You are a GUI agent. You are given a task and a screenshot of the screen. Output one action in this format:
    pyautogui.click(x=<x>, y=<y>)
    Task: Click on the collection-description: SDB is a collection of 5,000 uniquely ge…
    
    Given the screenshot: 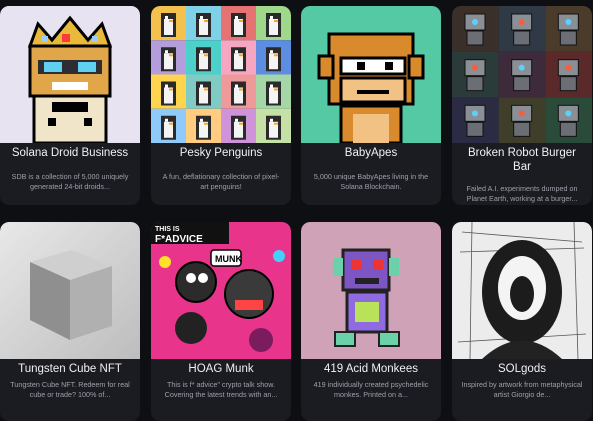 What is the action you would take?
    pyautogui.click(x=70, y=181)
    